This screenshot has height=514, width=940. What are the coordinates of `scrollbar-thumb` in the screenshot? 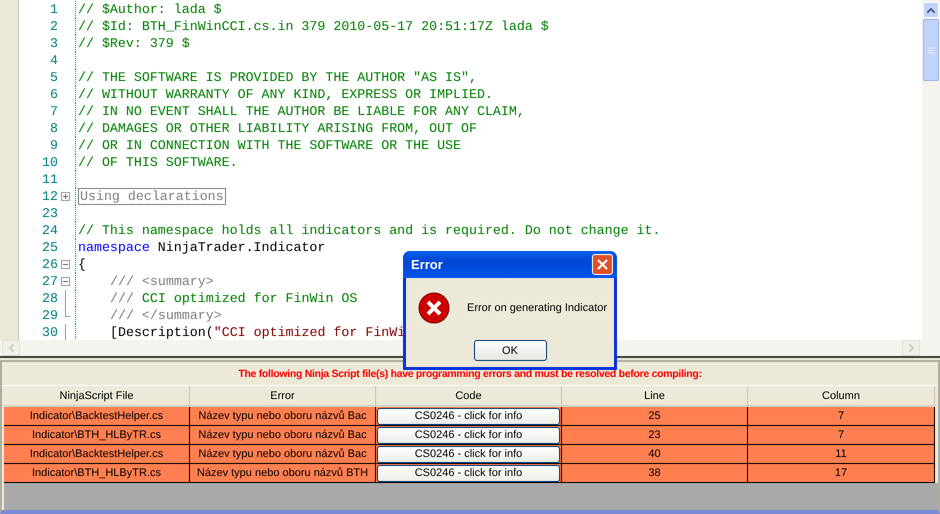 It's located at (931, 50).